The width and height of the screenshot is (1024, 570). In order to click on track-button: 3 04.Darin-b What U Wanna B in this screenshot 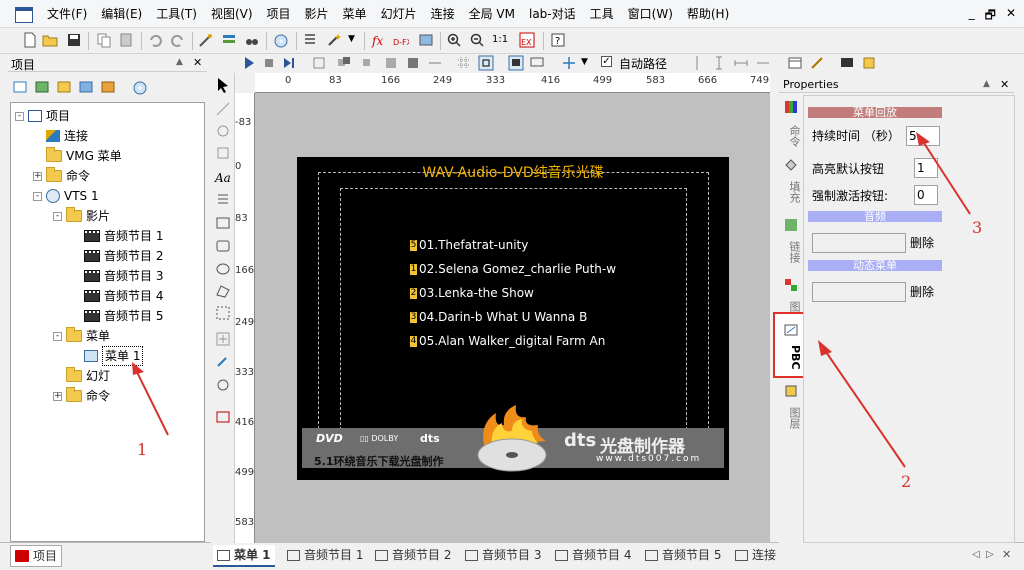, I will do `click(498, 317)`.